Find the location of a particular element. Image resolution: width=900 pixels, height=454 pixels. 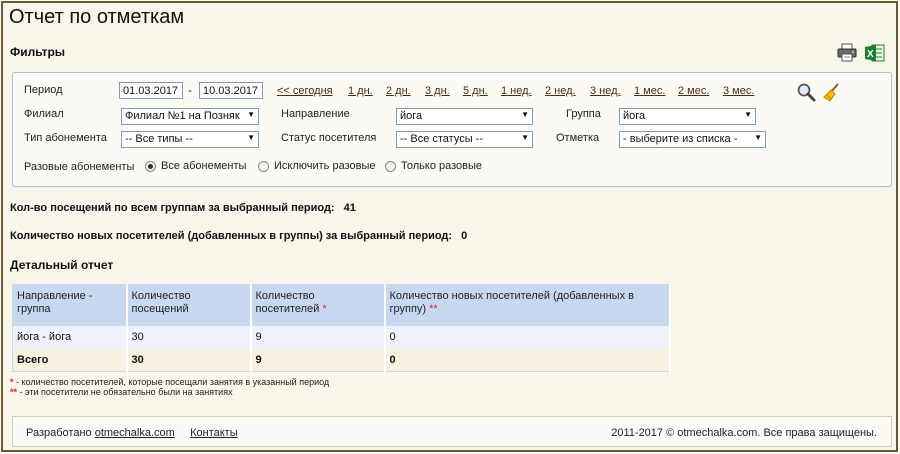

visitor-status-label: Статус посетителя is located at coordinates (329, 138).